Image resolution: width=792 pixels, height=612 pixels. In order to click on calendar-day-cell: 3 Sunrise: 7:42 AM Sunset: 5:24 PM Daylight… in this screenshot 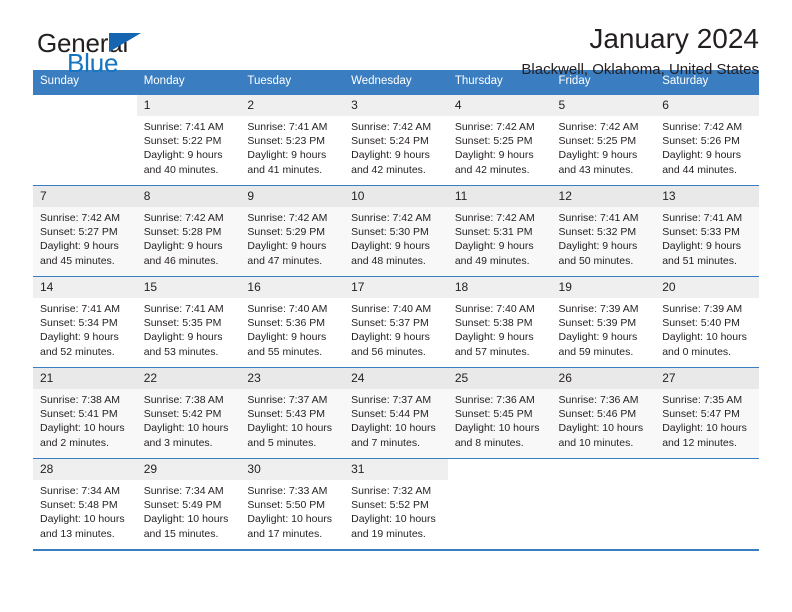, I will do `click(396, 140)`.